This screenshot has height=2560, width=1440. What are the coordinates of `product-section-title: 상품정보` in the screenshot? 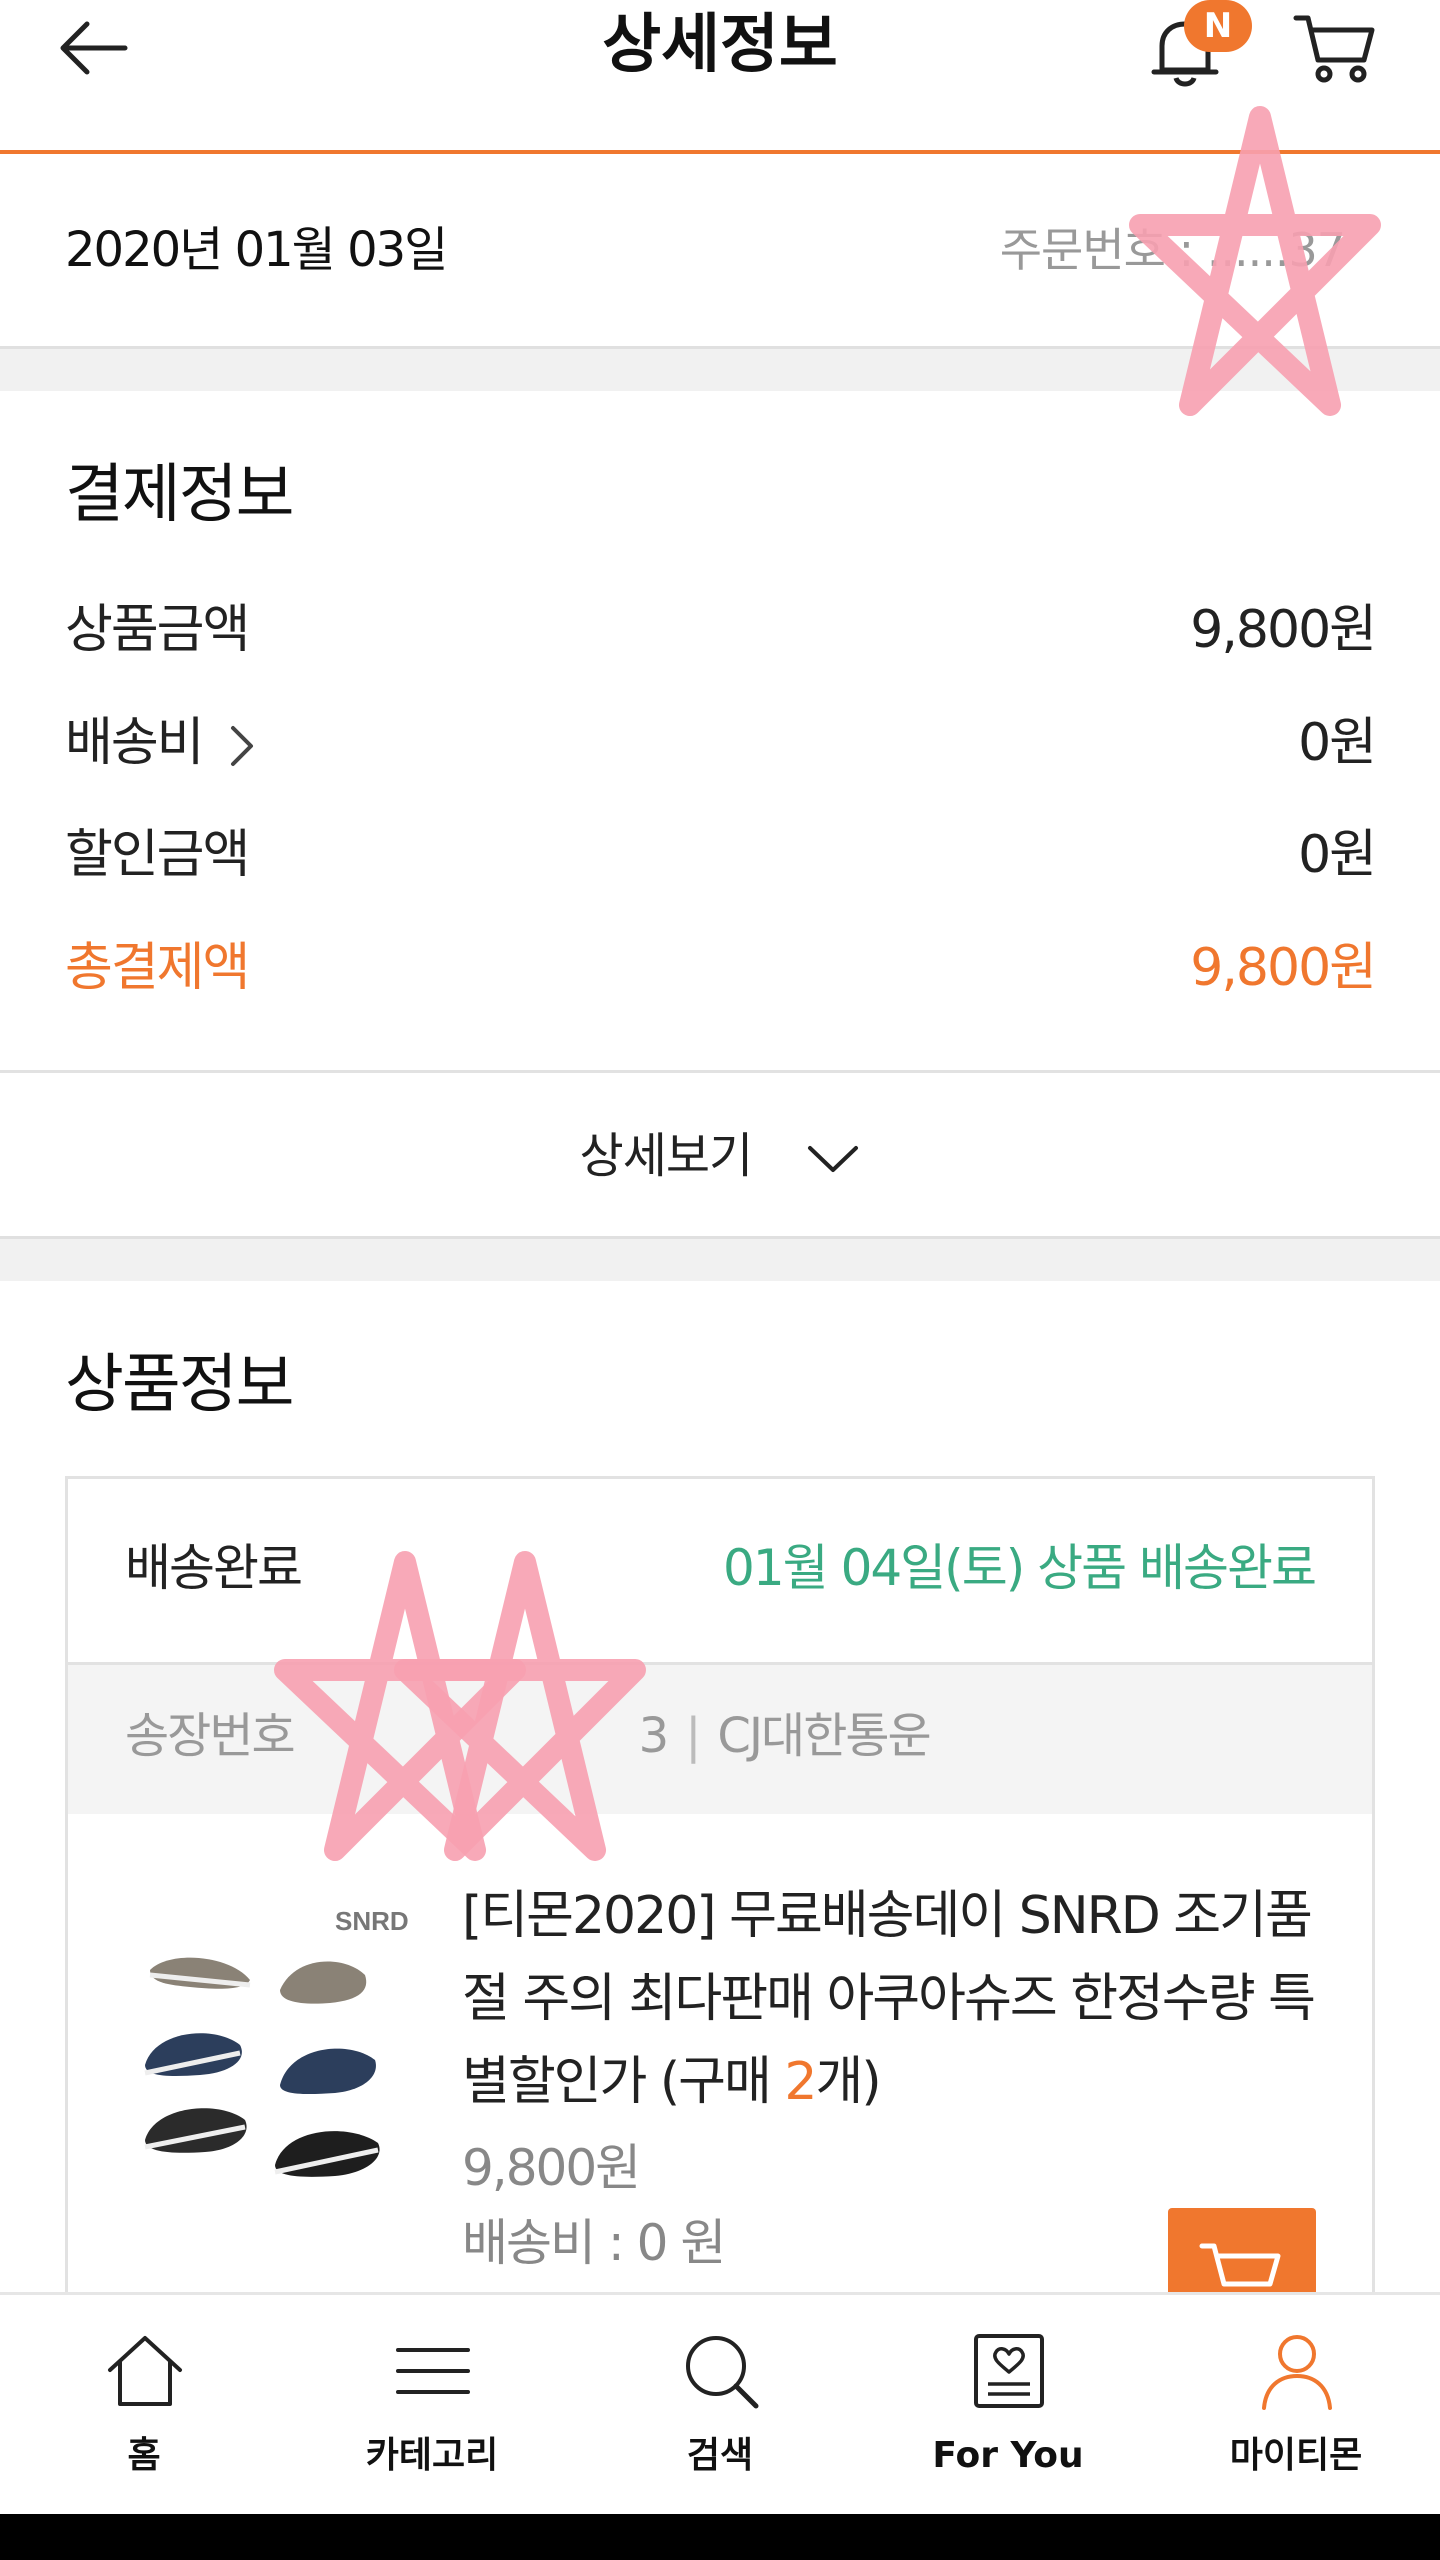 It's located at (180, 1385).